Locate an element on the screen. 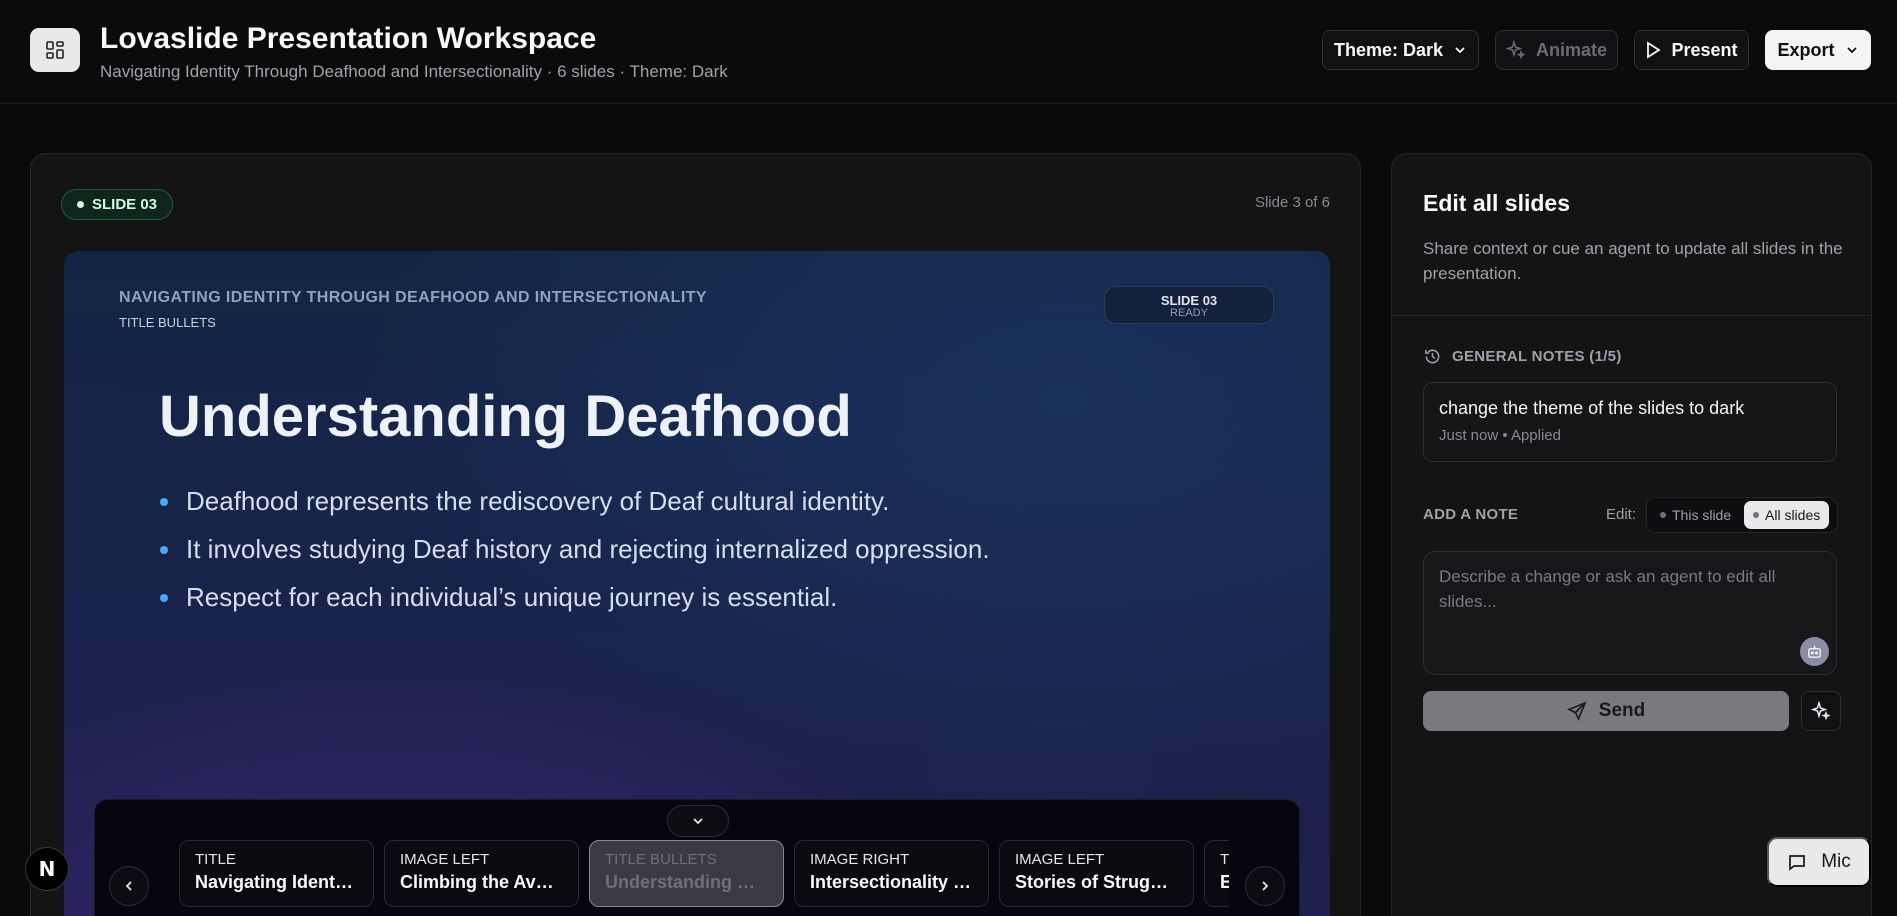  note-input is located at coordinates (1630, 613).